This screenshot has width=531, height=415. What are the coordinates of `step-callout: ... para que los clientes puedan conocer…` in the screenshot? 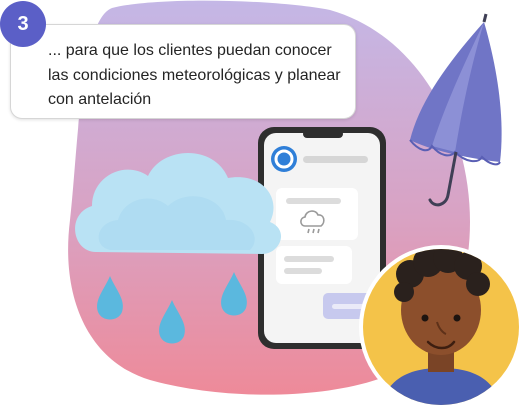 It's located at (183, 71).